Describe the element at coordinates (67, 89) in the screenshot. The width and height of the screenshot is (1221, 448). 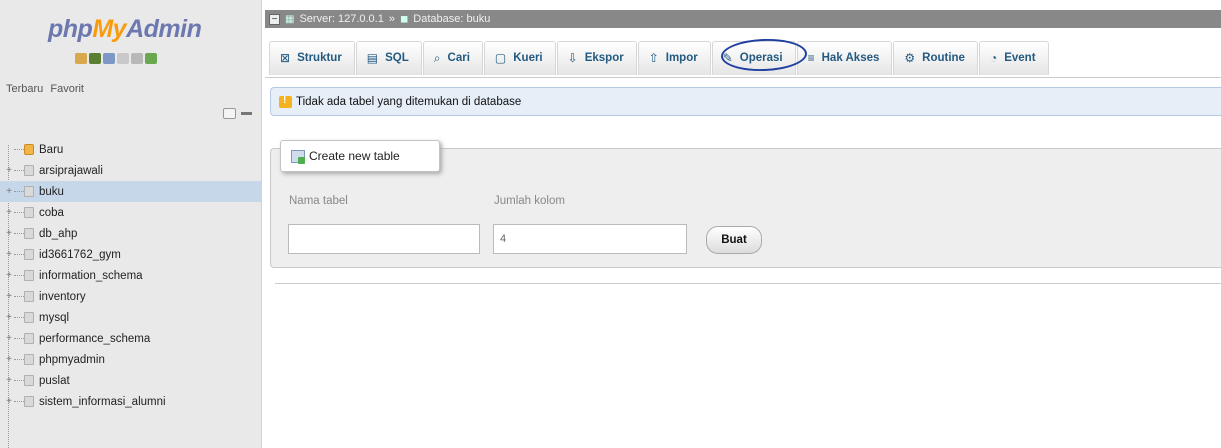
I see `favorites-tab: Favorit` at that location.